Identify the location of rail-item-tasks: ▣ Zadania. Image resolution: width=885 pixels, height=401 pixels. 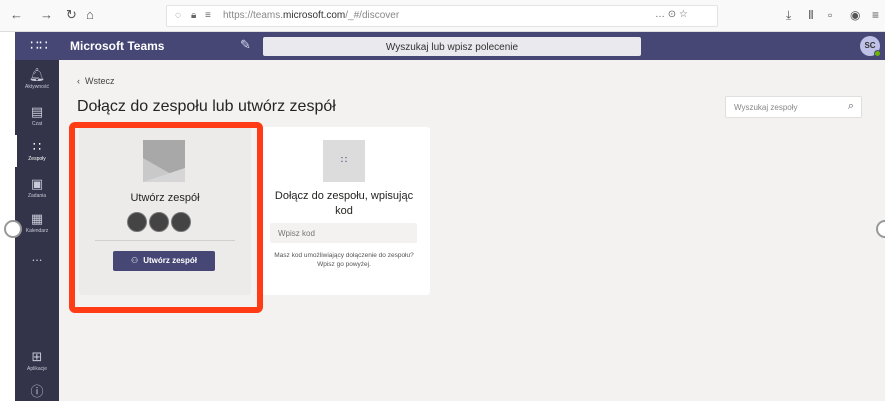
(37, 188).